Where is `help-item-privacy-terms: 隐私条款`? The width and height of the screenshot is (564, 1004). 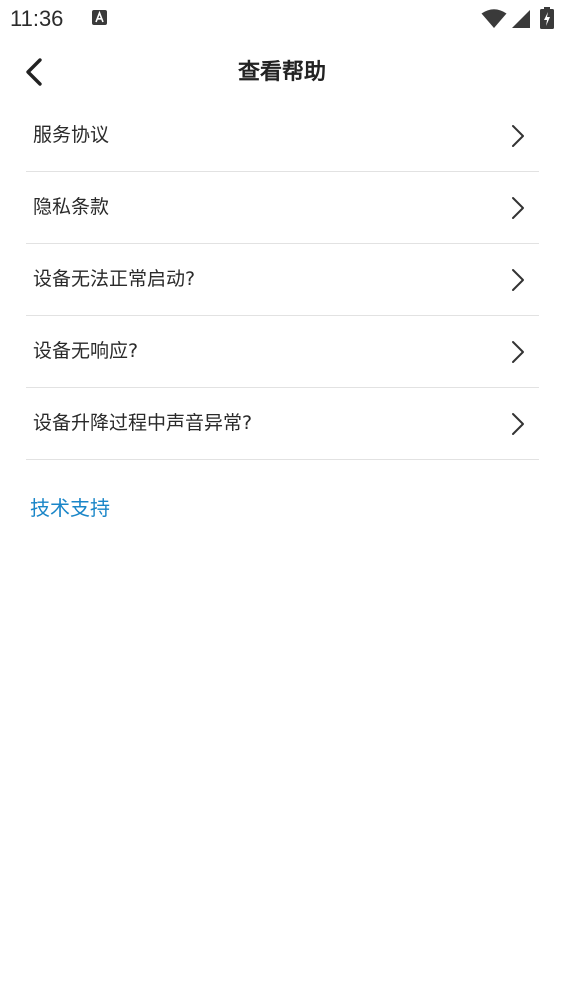
help-item-privacy-terms: 隐私条款 is located at coordinates (282, 208).